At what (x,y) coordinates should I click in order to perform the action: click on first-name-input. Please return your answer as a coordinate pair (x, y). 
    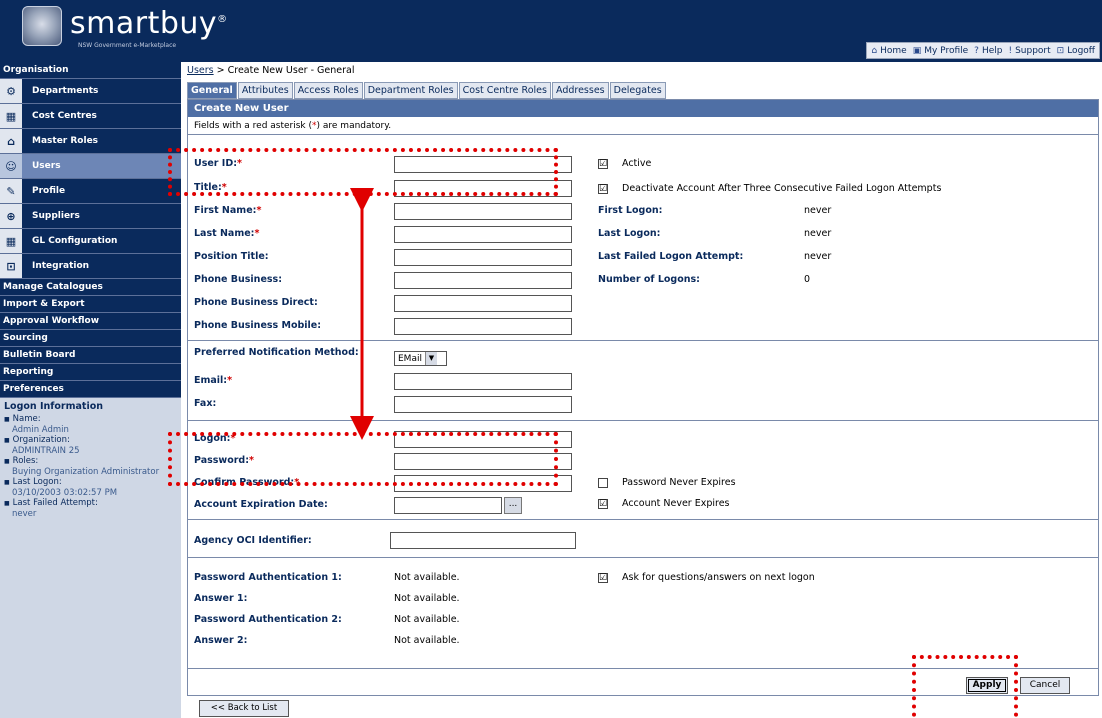
    Looking at the image, I should click on (483, 211).